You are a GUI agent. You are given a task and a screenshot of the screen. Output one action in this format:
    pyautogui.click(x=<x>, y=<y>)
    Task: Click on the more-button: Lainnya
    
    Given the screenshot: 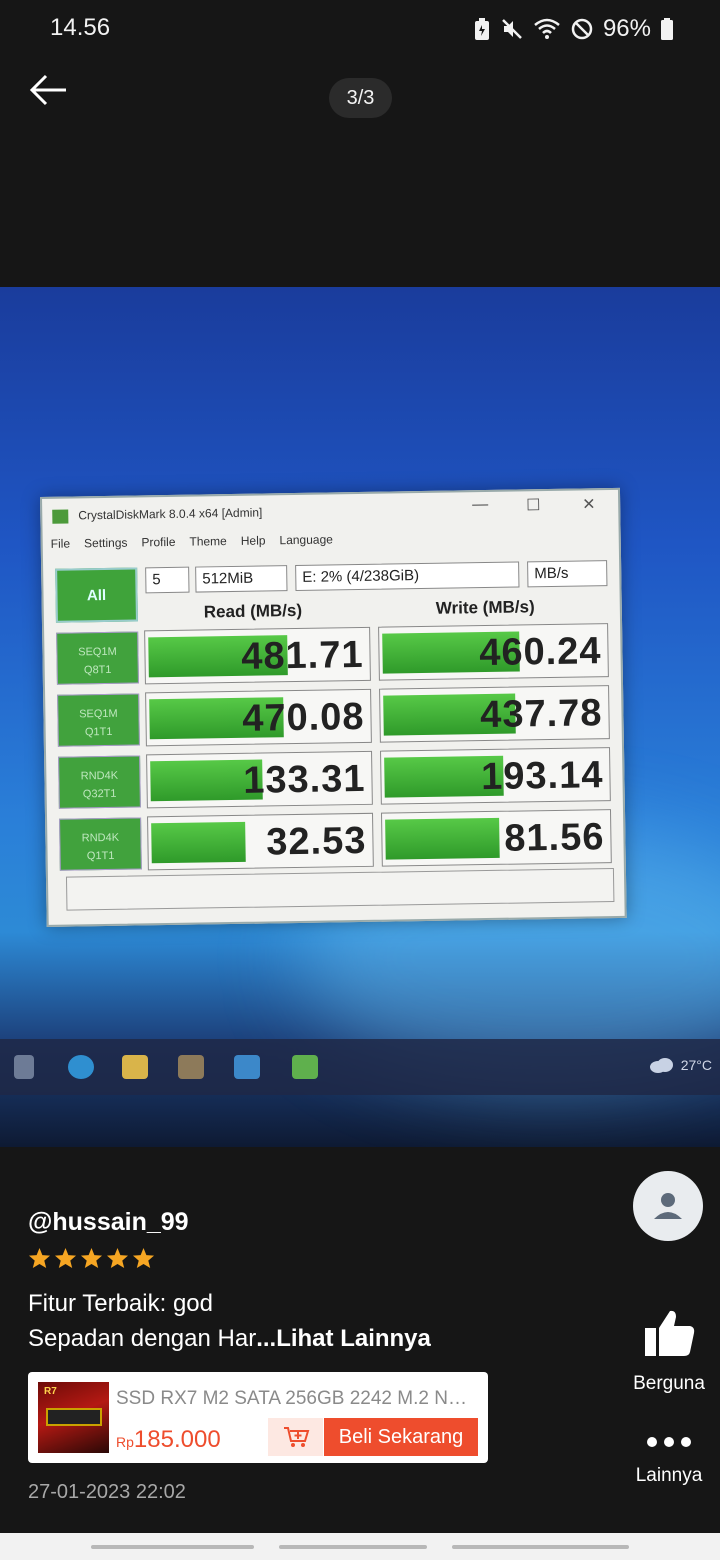 What is the action you would take?
    pyautogui.click(x=667, y=1459)
    